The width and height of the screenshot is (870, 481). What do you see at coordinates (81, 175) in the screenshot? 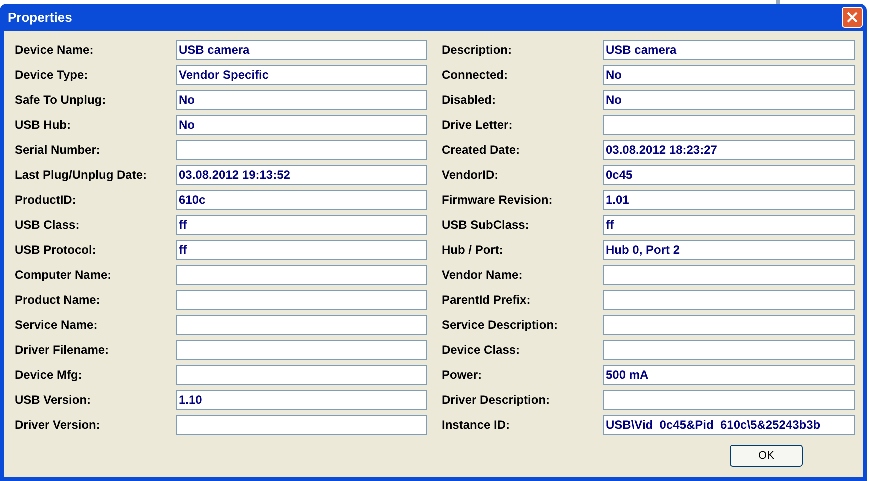
I see `field-label: Last Plug/Unplug Date:` at bounding box center [81, 175].